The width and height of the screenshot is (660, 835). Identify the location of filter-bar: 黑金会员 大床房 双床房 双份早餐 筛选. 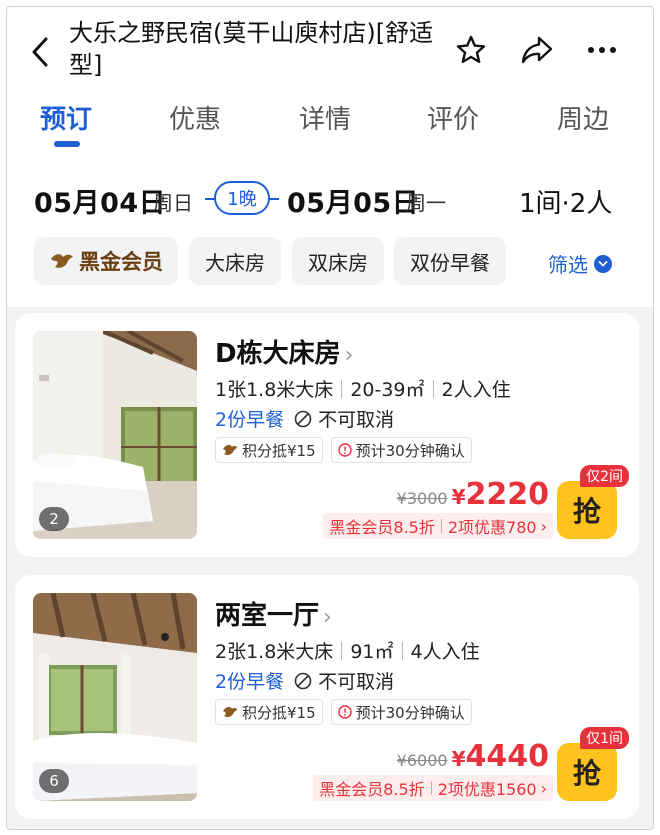
(330, 263).